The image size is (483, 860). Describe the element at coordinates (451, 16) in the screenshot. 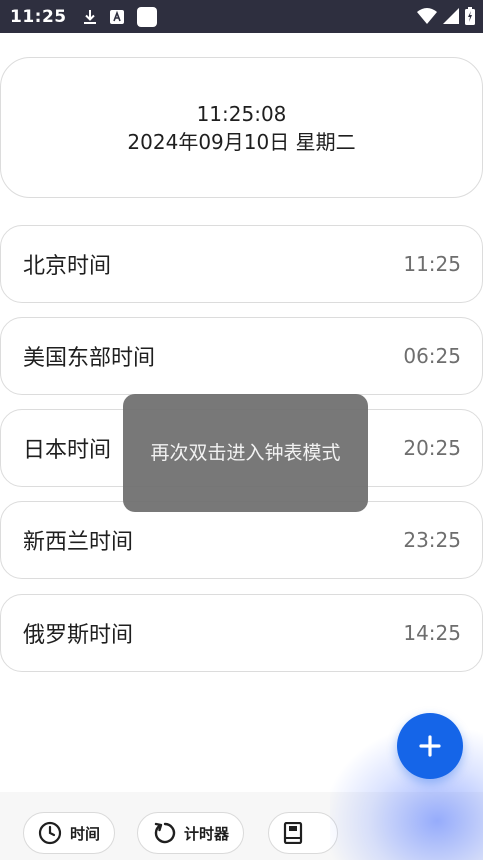

I see `signal-icon` at that location.